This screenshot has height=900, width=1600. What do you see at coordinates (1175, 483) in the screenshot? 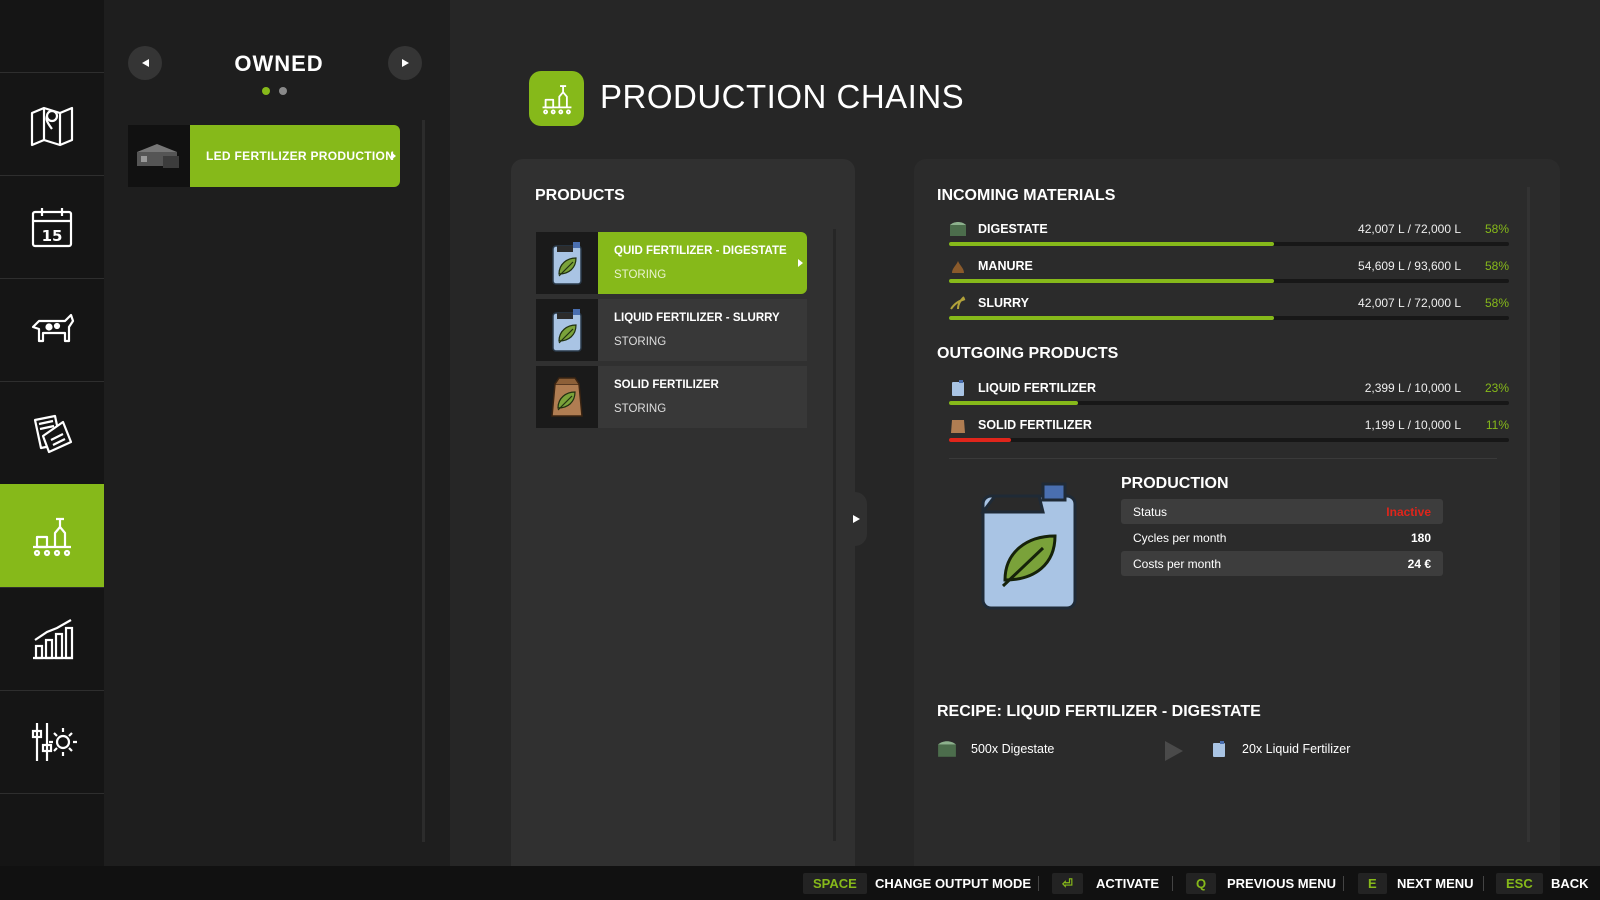
I see `production-title: PRODUCTION` at bounding box center [1175, 483].